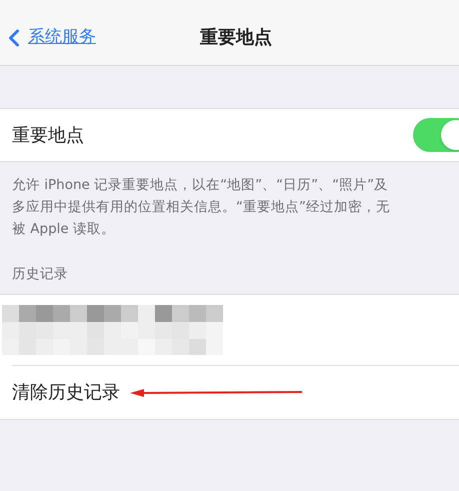 The image size is (459, 491). Describe the element at coordinates (66, 392) in the screenshot. I see `clear-history-button: 清除历史记录` at that location.